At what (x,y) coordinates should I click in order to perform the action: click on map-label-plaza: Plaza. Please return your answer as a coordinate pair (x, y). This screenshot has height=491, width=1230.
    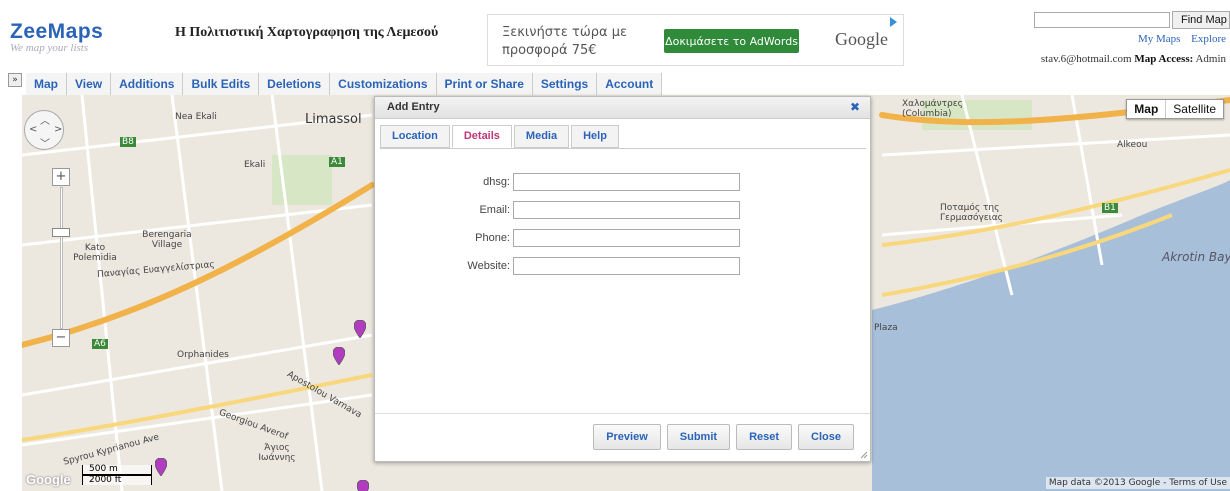
    Looking at the image, I should click on (886, 328).